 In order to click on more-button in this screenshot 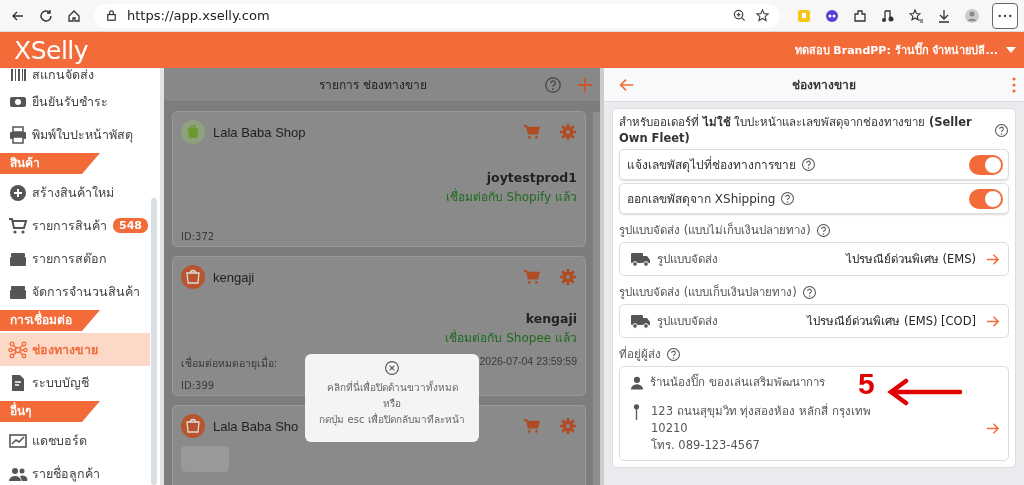, I will do `click(1005, 15)`.